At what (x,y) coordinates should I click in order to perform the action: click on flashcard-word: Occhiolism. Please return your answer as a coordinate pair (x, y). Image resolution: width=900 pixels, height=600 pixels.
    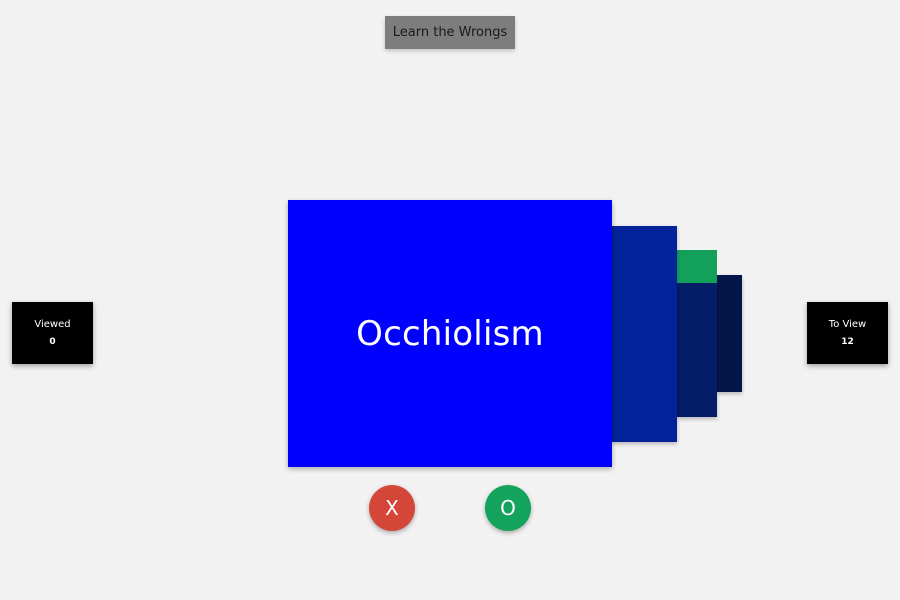
    Looking at the image, I should click on (450, 333).